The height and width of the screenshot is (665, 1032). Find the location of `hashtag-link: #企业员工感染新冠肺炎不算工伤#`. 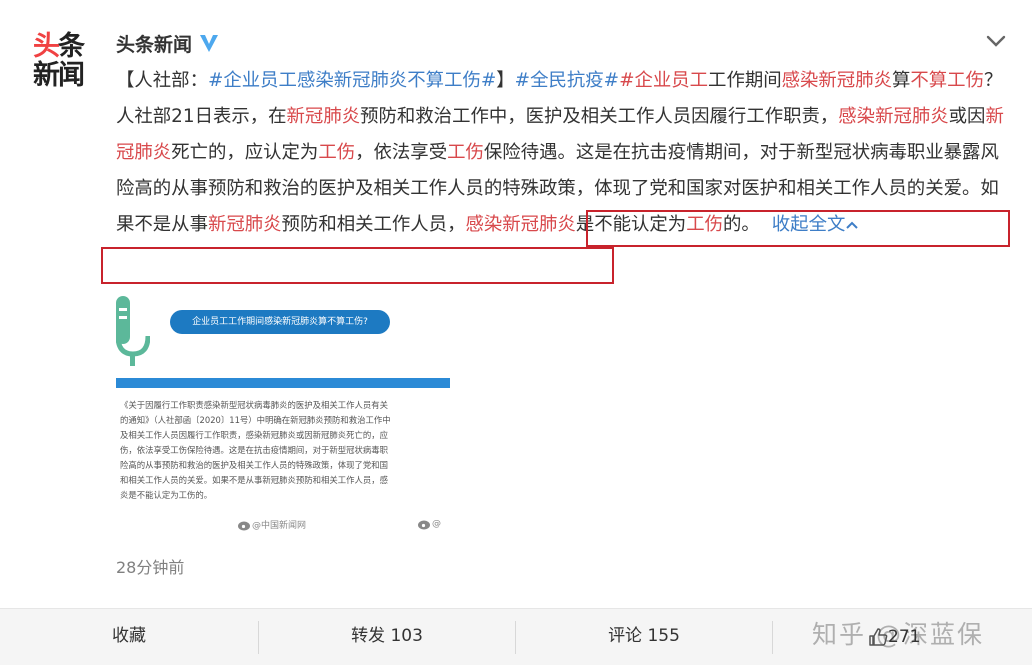

hashtag-link: #企业员工感染新冠肺炎不算工伤# is located at coordinates (352, 80).